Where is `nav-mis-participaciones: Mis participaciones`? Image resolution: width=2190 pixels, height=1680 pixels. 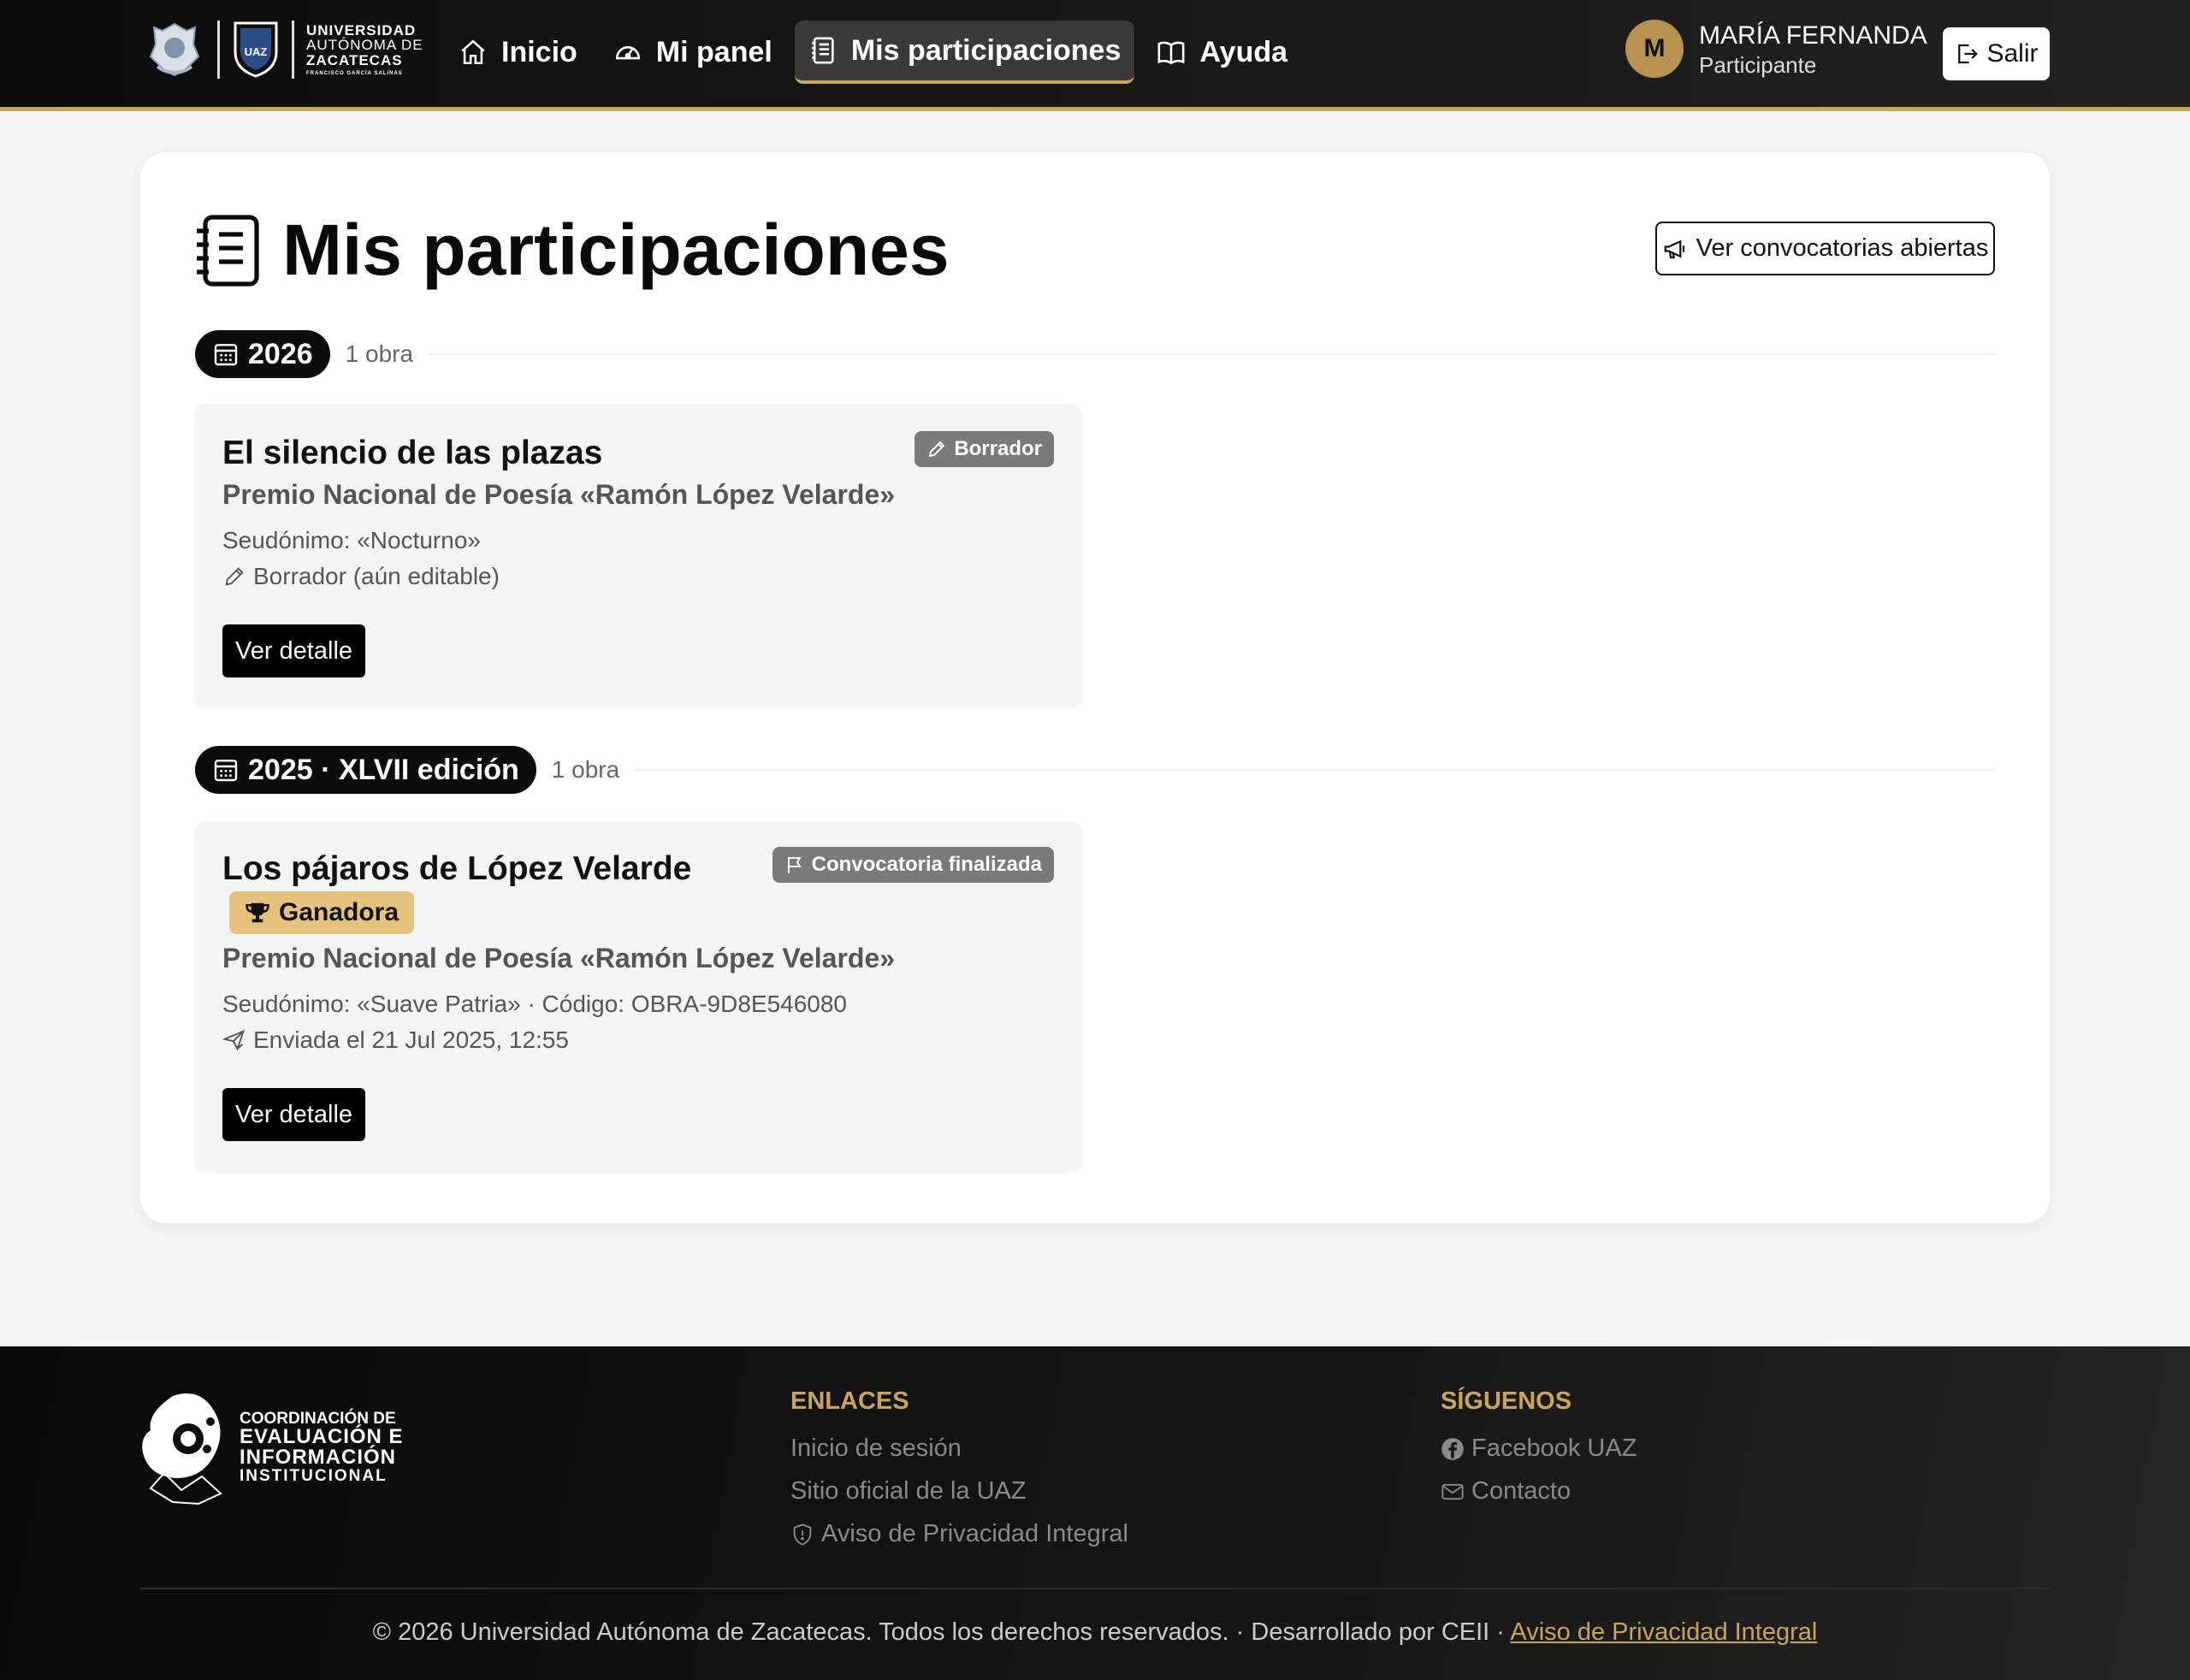
nav-mis-participaciones: Mis participaciones is located at coordinates (964, 52).